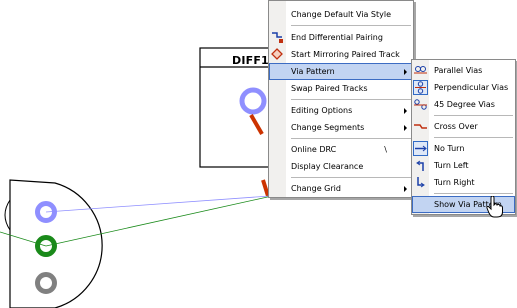 The width and height of the screenshot is (517, 308). I want to click on menu-item-online-drc: Online DRC \, so click(341, 149).